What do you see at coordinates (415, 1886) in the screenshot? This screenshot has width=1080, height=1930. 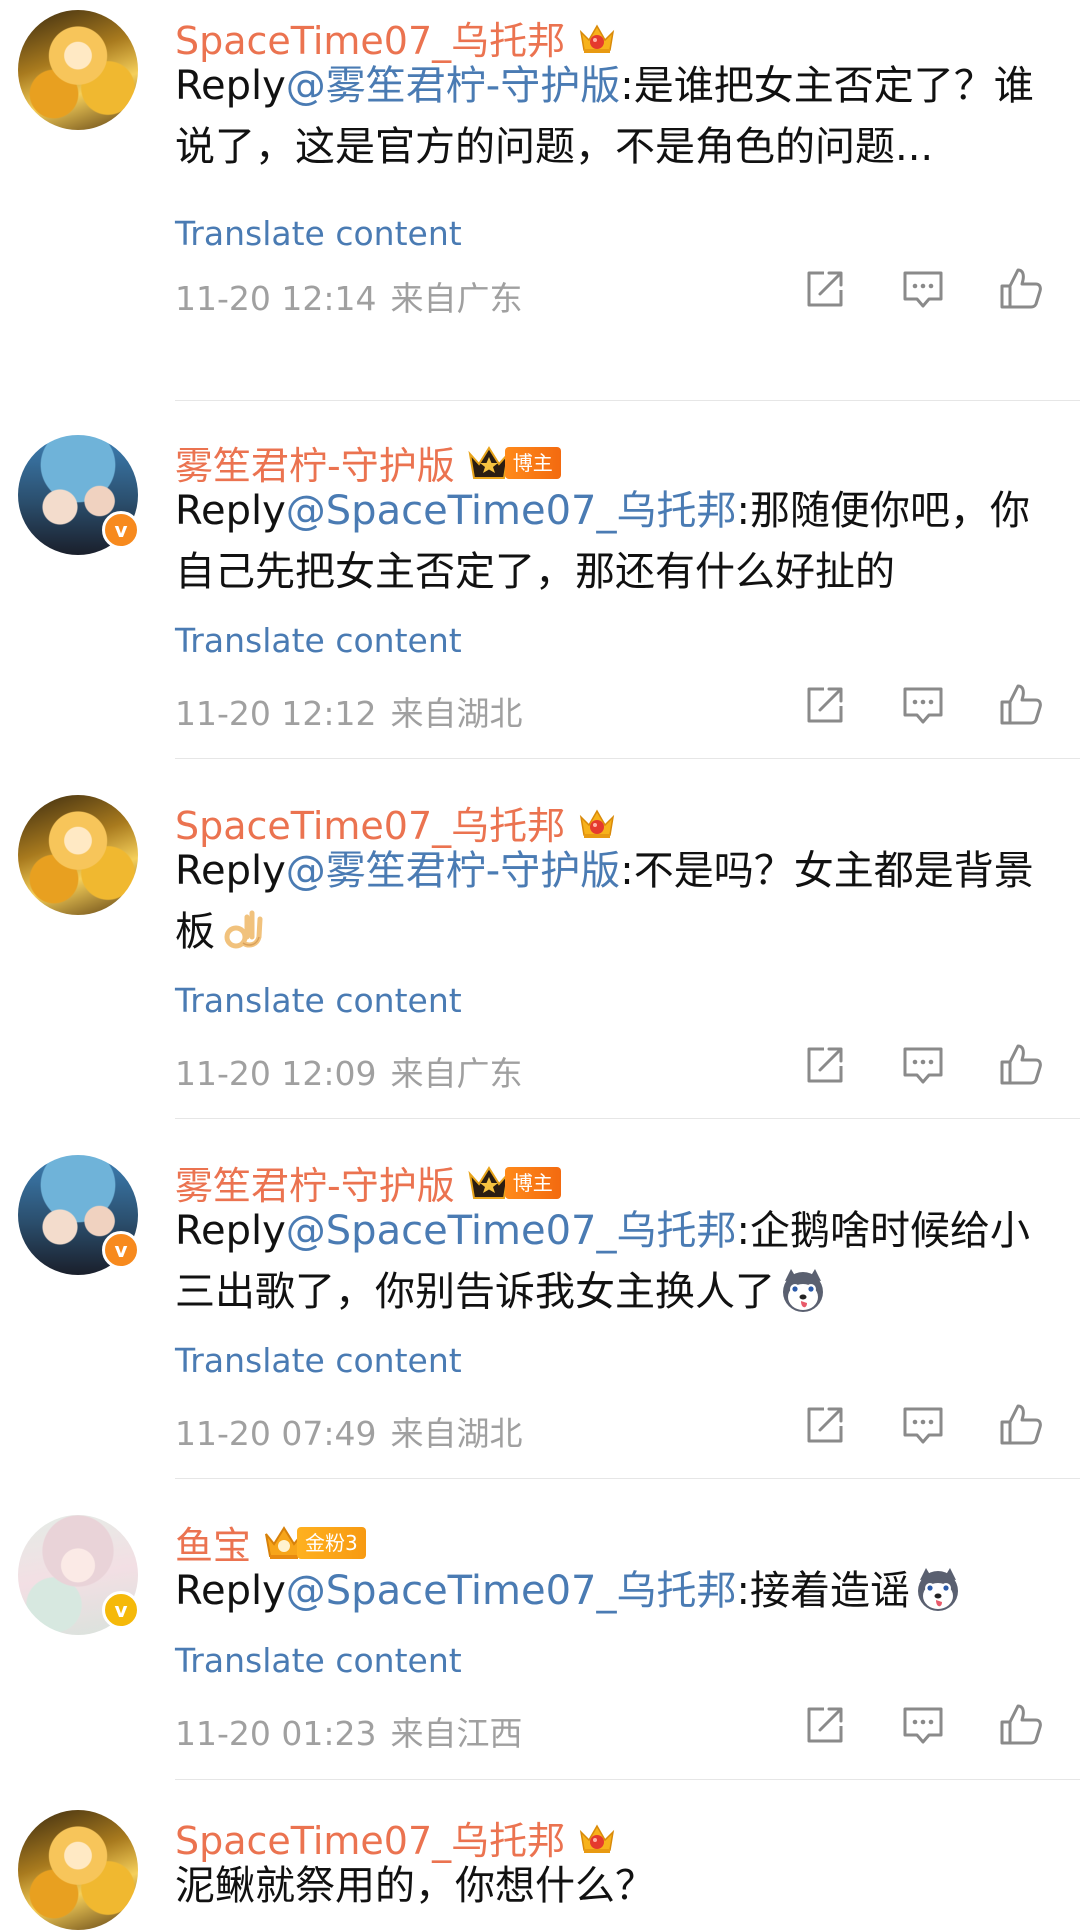 I see `comment-body: 泥鳅就祭用的，你想什么？` at bounding box center [415, 1886].